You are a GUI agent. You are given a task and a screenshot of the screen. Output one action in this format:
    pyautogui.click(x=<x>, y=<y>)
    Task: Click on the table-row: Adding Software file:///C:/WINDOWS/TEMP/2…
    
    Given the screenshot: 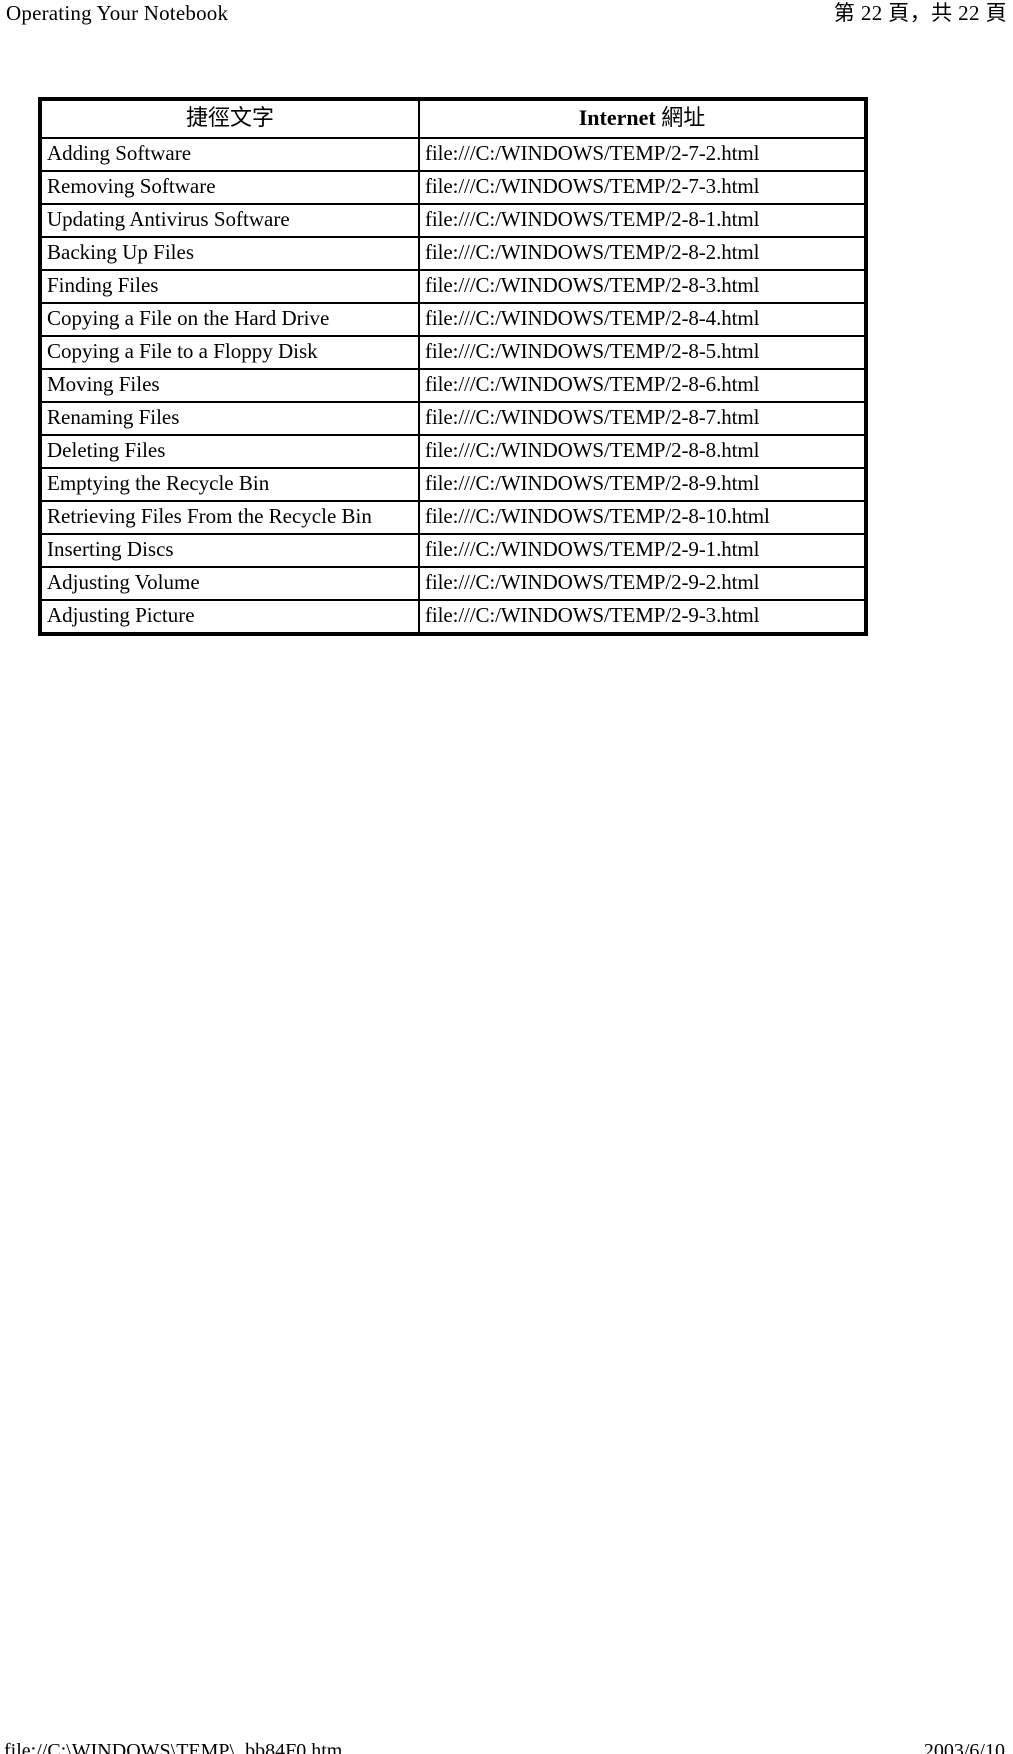 What is the action you would take?
    pyautogui.click(x=453, y=154)
    